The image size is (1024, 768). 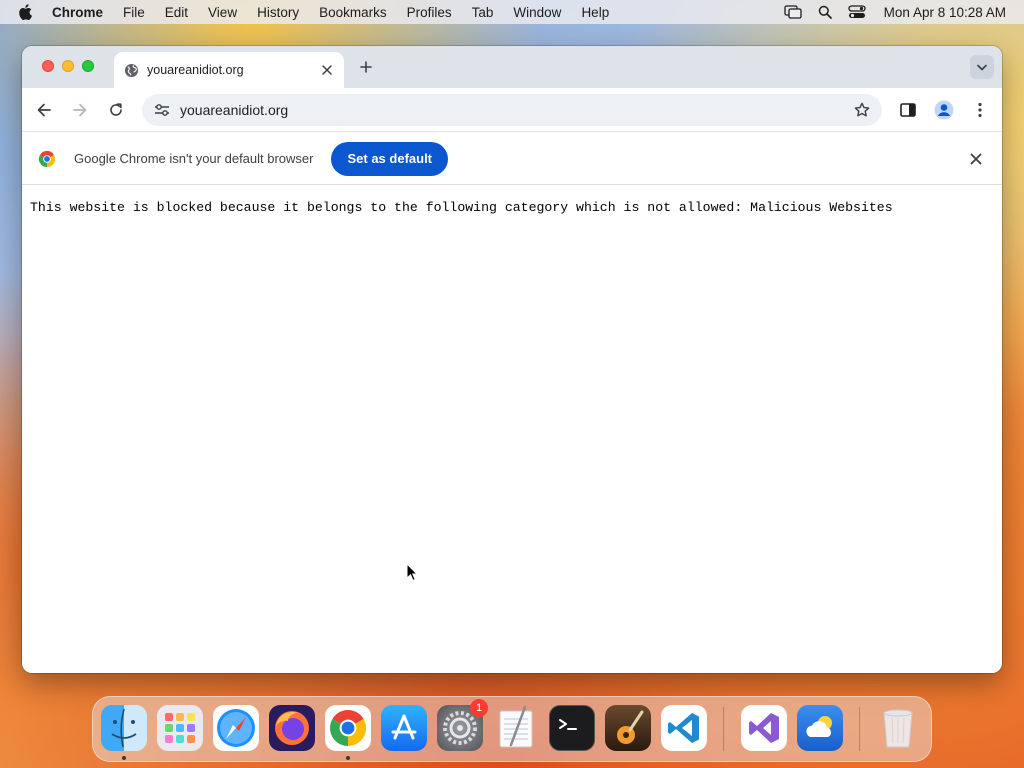 I want to click on trash-icon, so click(x=898, y=728).